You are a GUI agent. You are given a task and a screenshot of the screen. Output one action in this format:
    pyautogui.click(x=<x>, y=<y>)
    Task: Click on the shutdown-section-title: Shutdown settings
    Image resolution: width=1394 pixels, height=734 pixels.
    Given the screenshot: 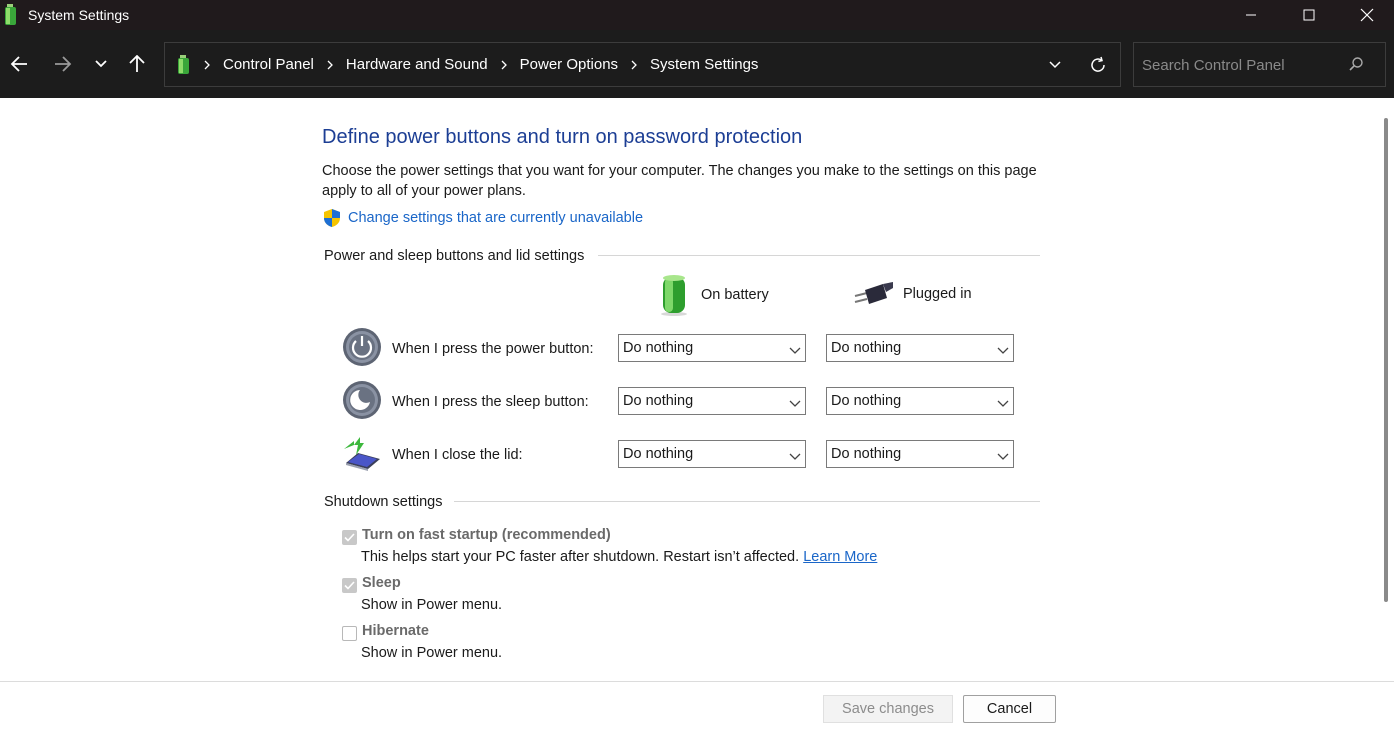 What is the action you would take?
    pyautogui.click(x=383, y=502)
    